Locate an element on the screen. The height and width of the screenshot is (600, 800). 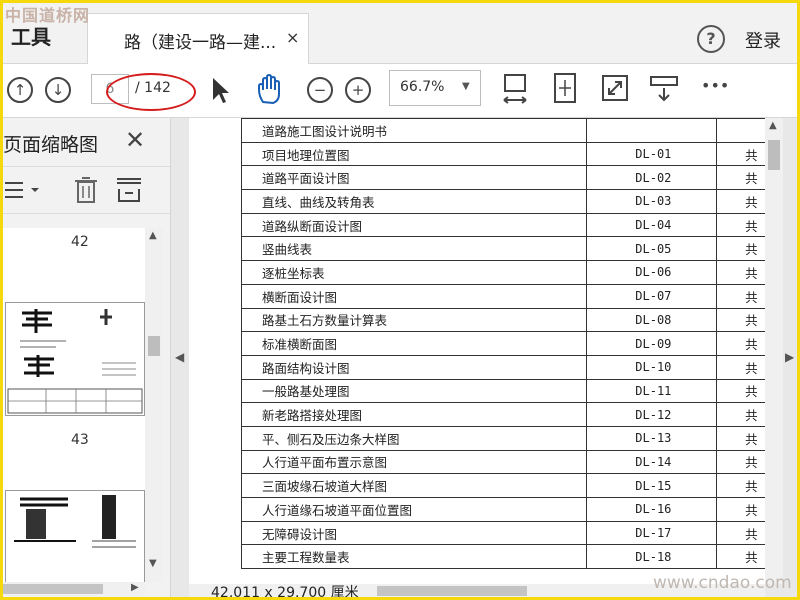
drawing-code-cell: DL-03 is located at coordinates (652, 201).